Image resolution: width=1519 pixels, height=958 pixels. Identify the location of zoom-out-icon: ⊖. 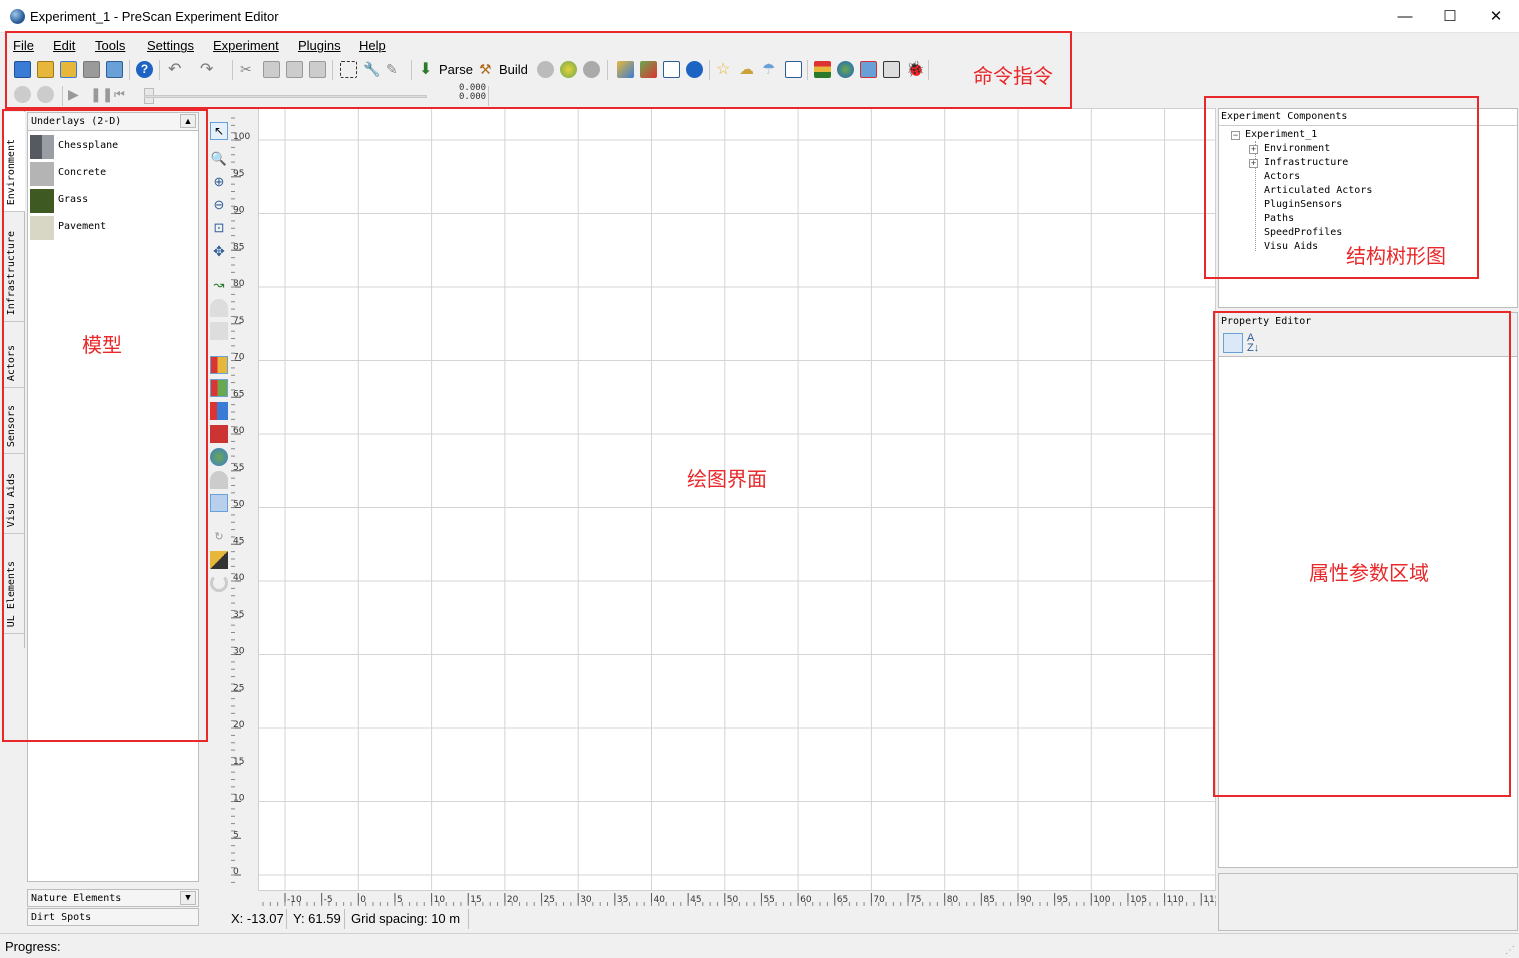
(219, 205).